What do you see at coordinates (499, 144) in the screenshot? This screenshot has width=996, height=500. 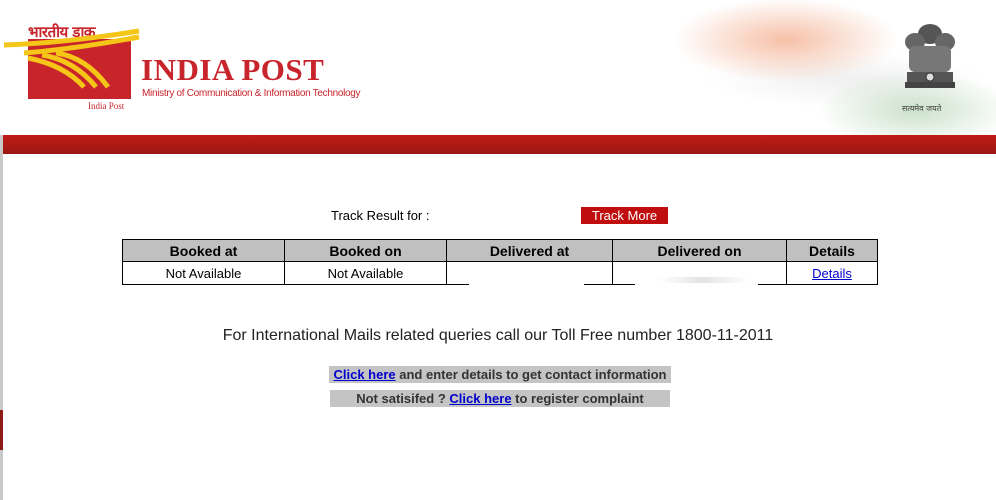 I see `header-red-band` at bounding box center [499, 144].